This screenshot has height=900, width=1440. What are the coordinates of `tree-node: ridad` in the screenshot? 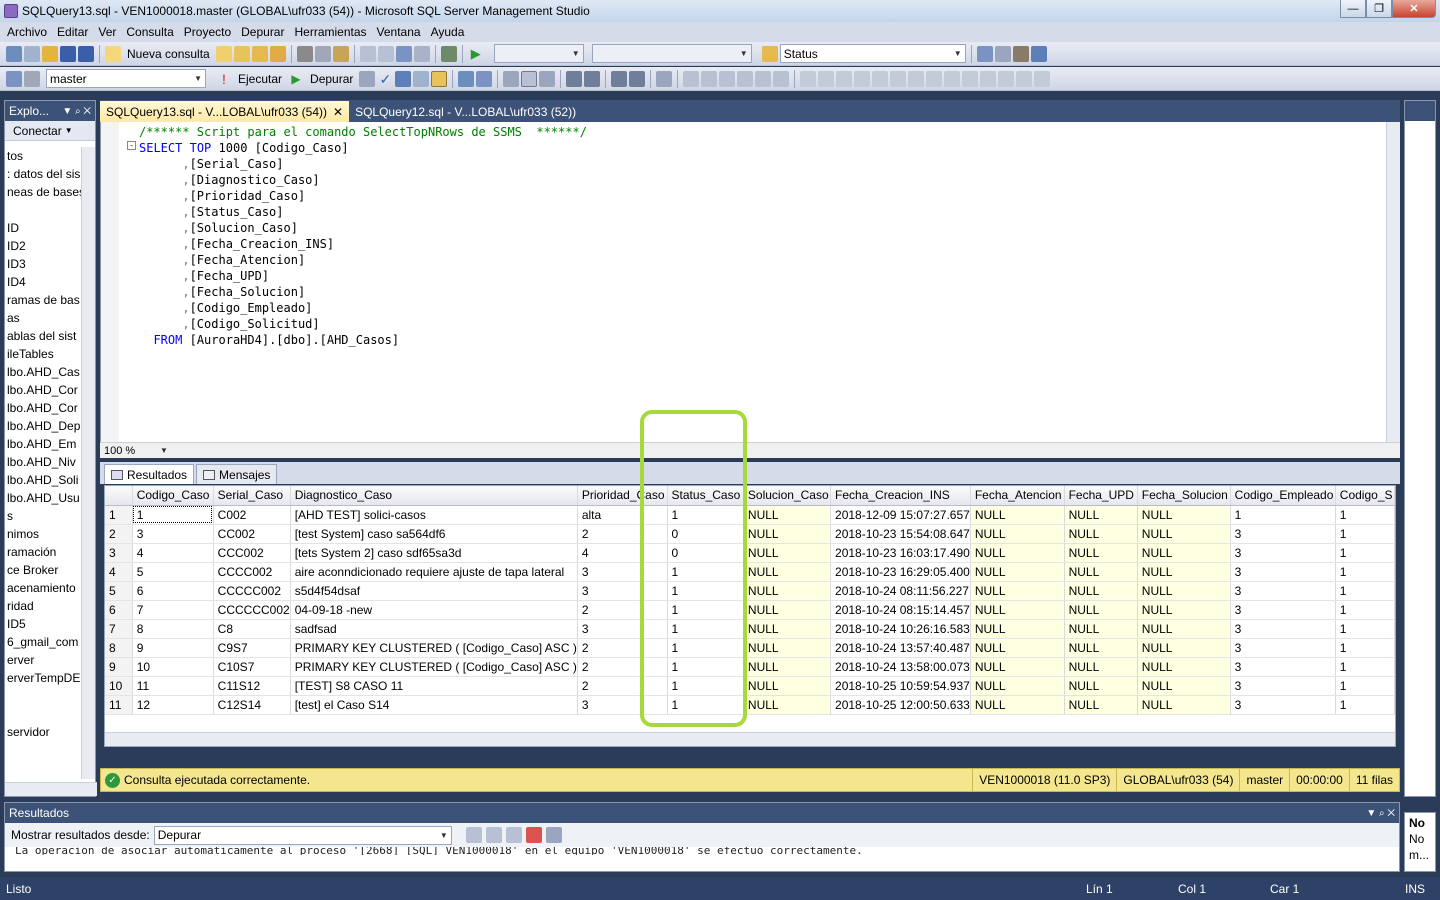 It's located at (43, 606).